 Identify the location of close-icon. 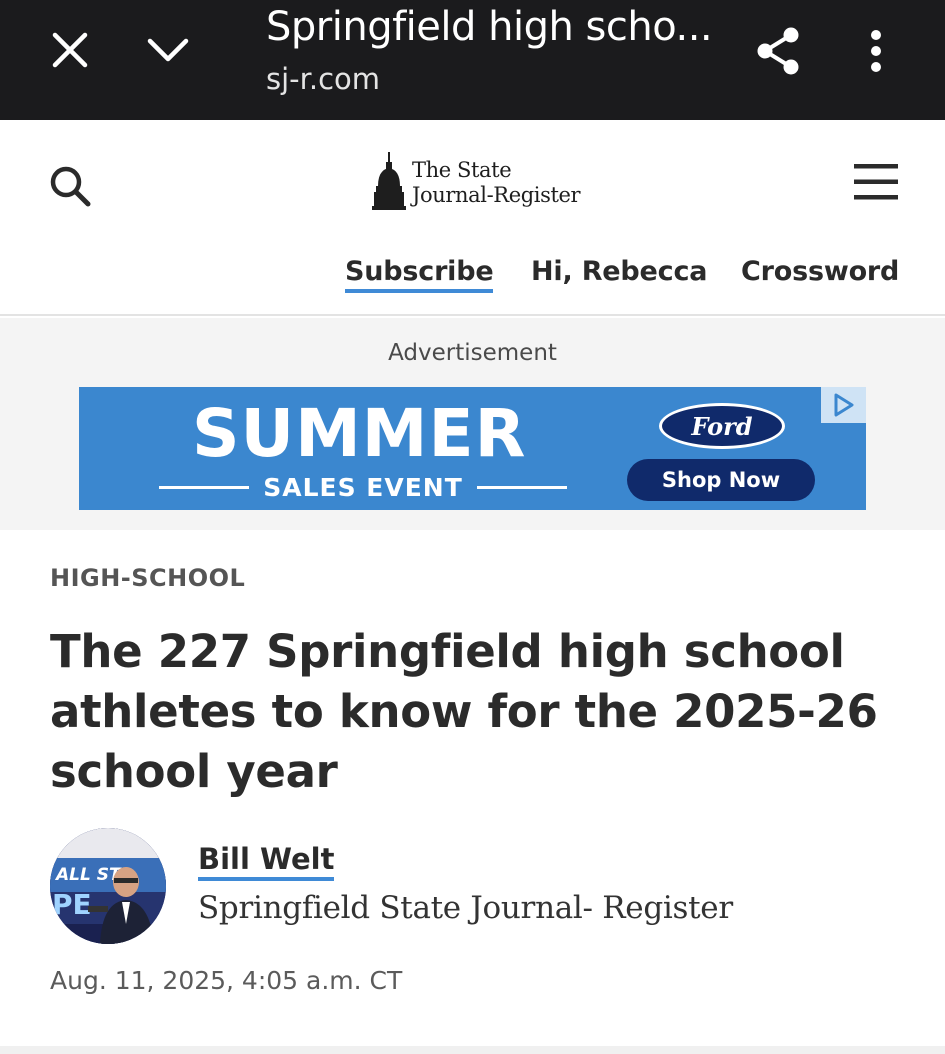
(70, 50).